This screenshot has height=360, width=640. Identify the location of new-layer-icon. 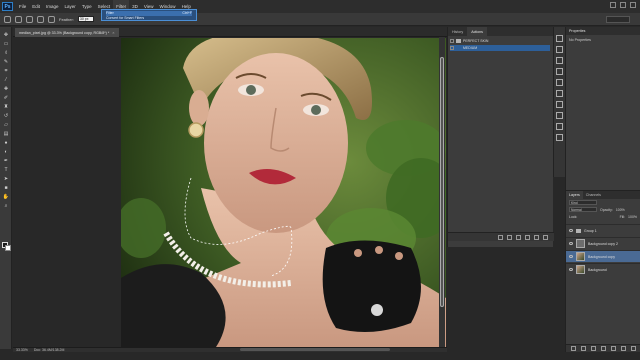
(623, 348).